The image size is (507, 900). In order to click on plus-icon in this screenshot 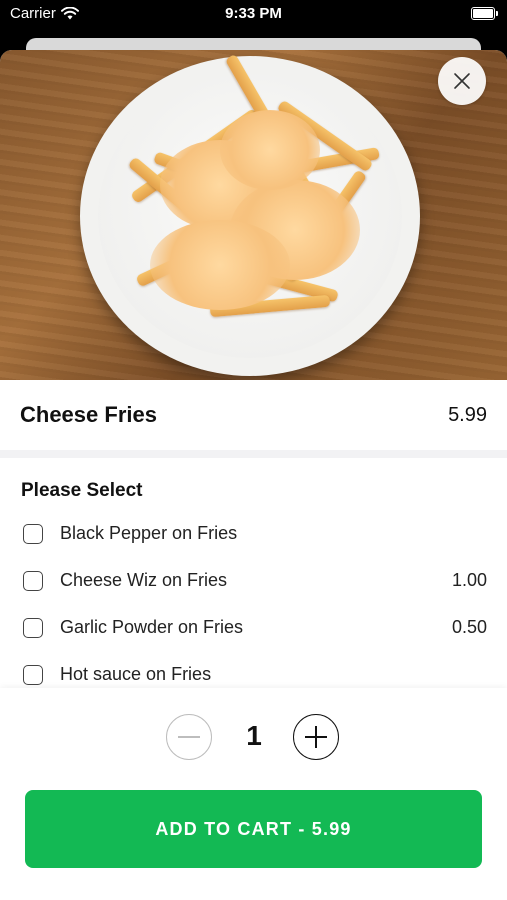, I will do `click(316, 737)`.